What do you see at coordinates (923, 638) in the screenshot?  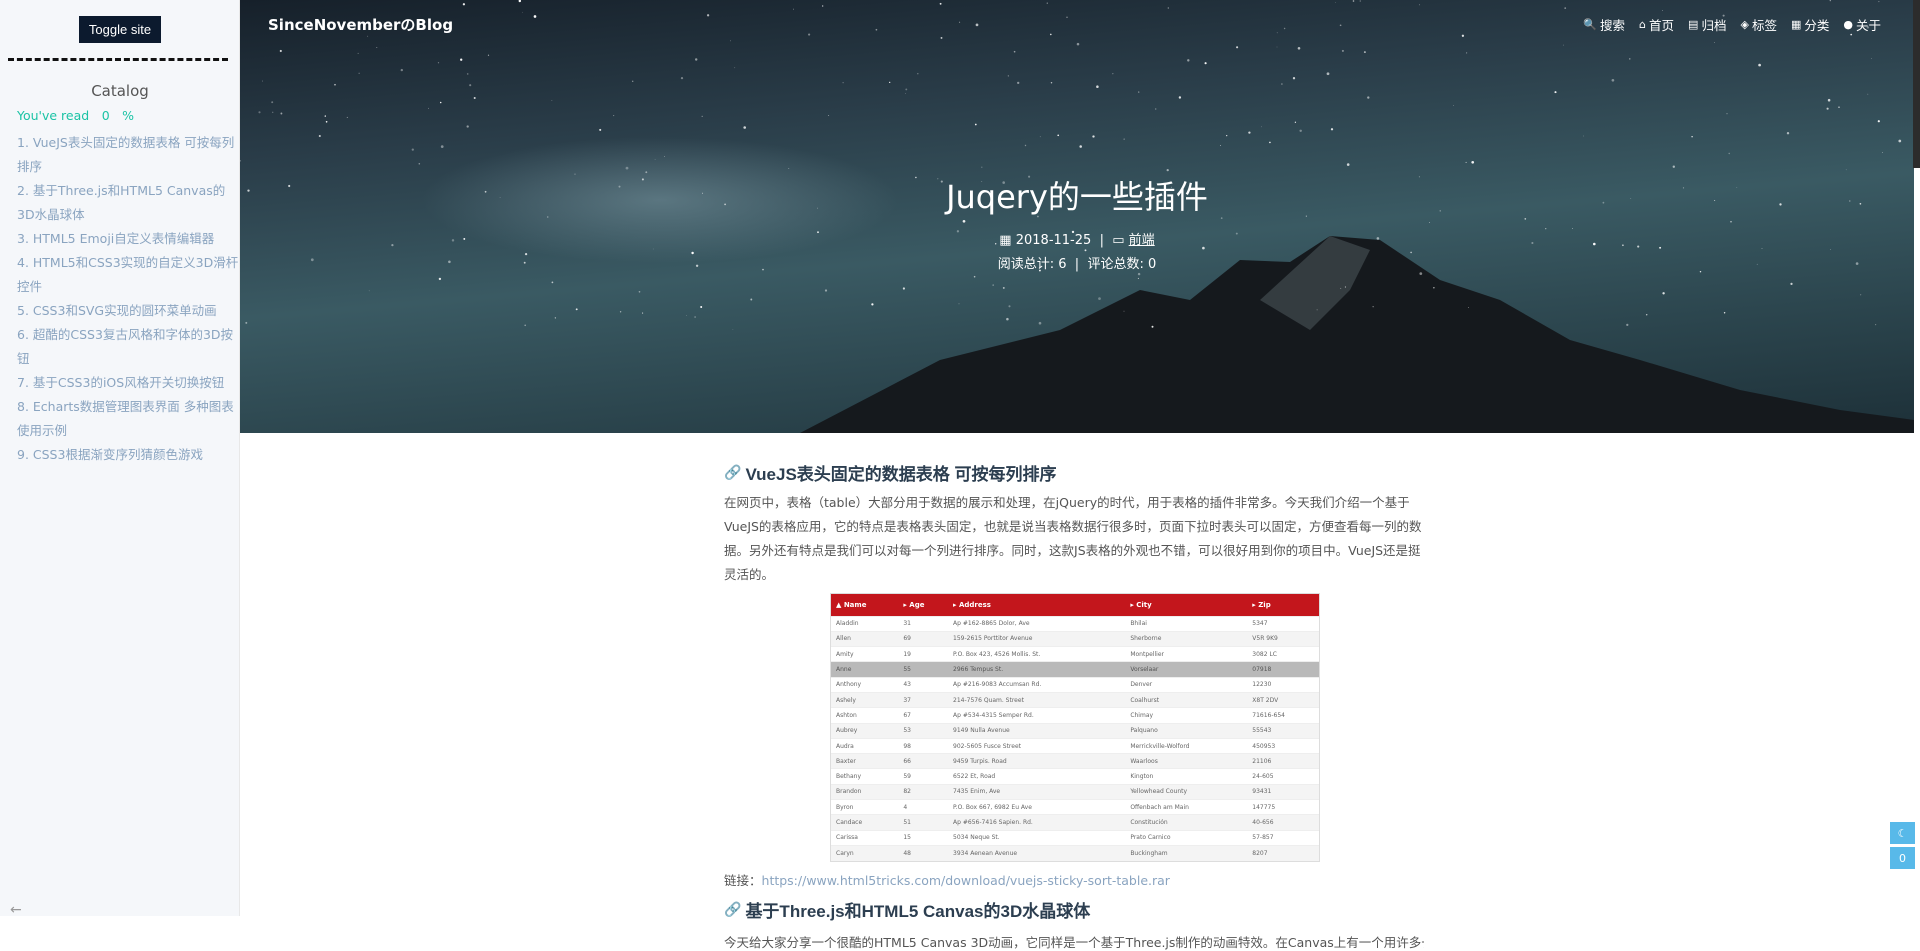 I see `table-cell: 69` at bounding box center [923, 638].